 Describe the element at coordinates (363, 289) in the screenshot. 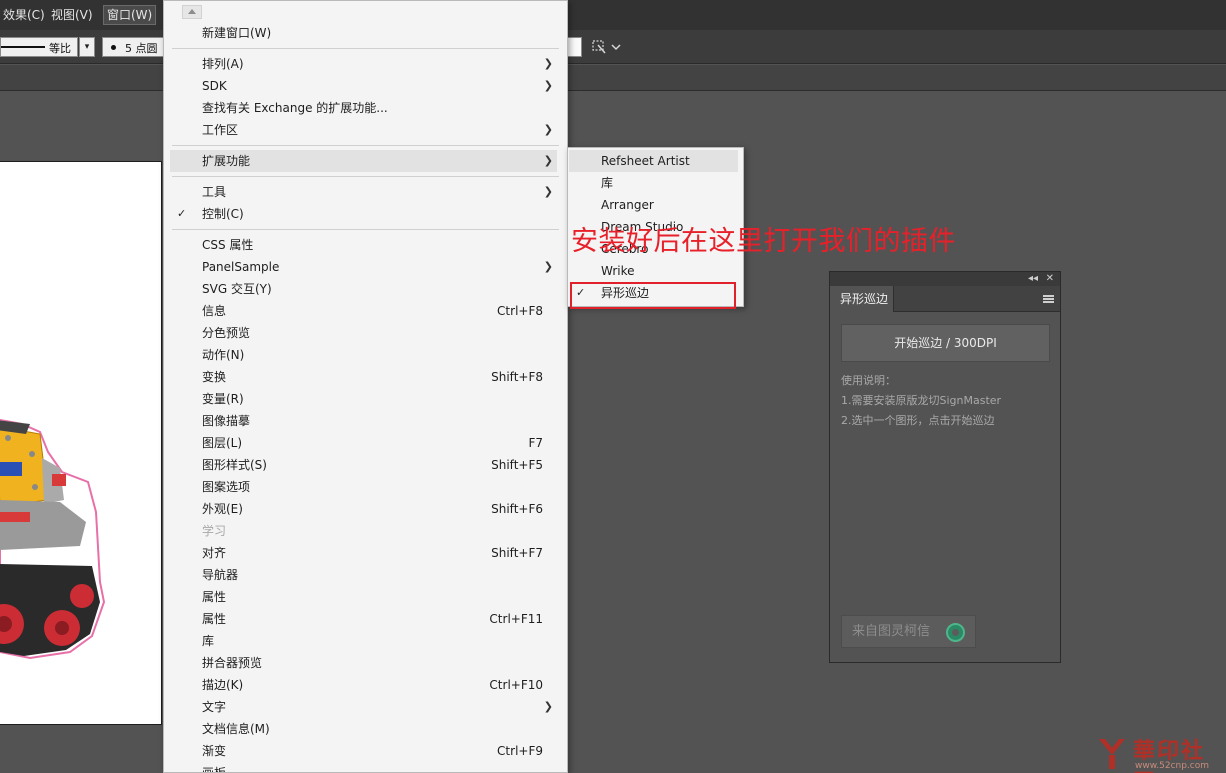

I see `menu-item-svg-interactivity: SVG 交互(Y)` at that location.